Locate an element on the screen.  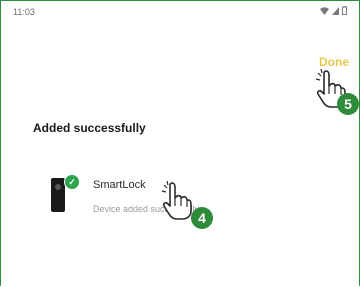
status-icons is located at coordinates (333, 10).